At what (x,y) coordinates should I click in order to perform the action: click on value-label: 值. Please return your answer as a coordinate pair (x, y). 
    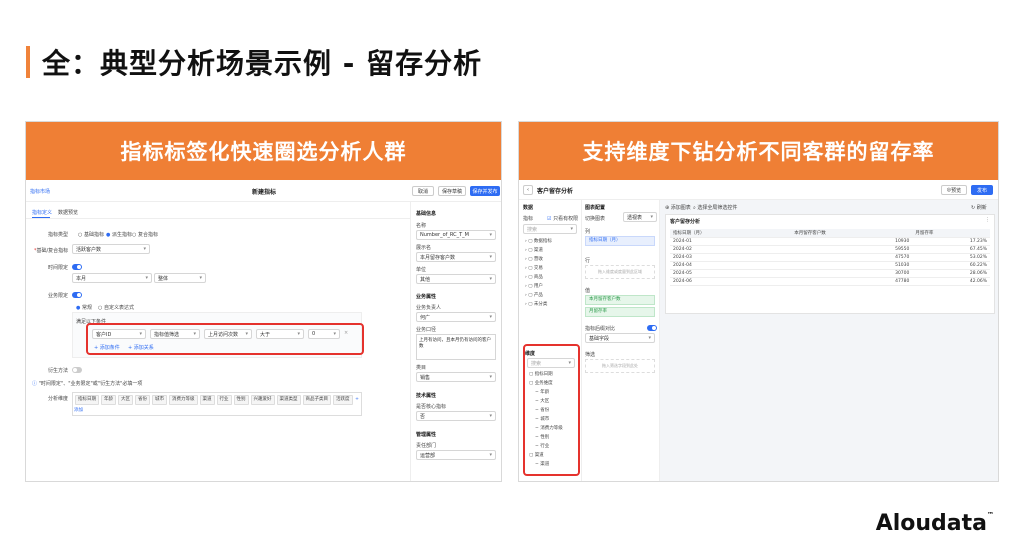
    Looking at the image, I should click on (588, 291).